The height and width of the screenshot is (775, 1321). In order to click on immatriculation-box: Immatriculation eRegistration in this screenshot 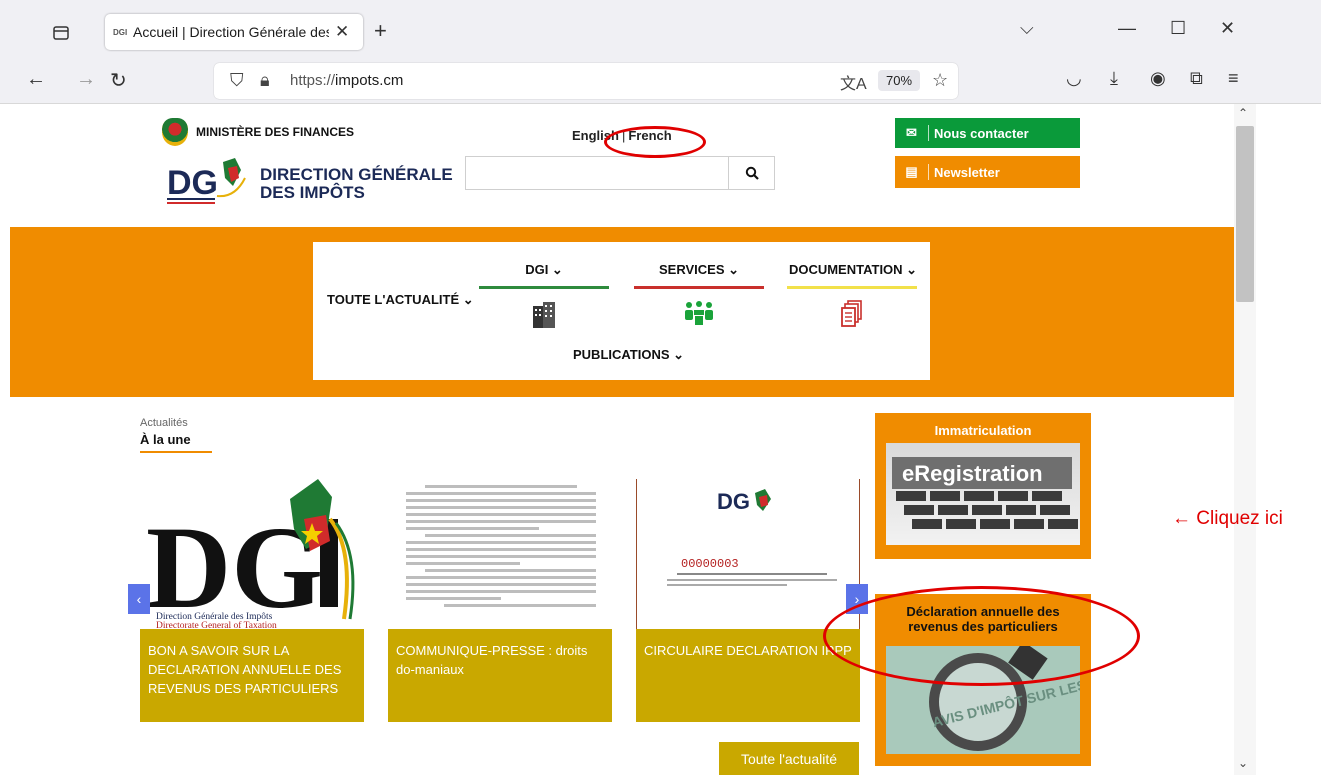, I will do `click(983, 486)`.